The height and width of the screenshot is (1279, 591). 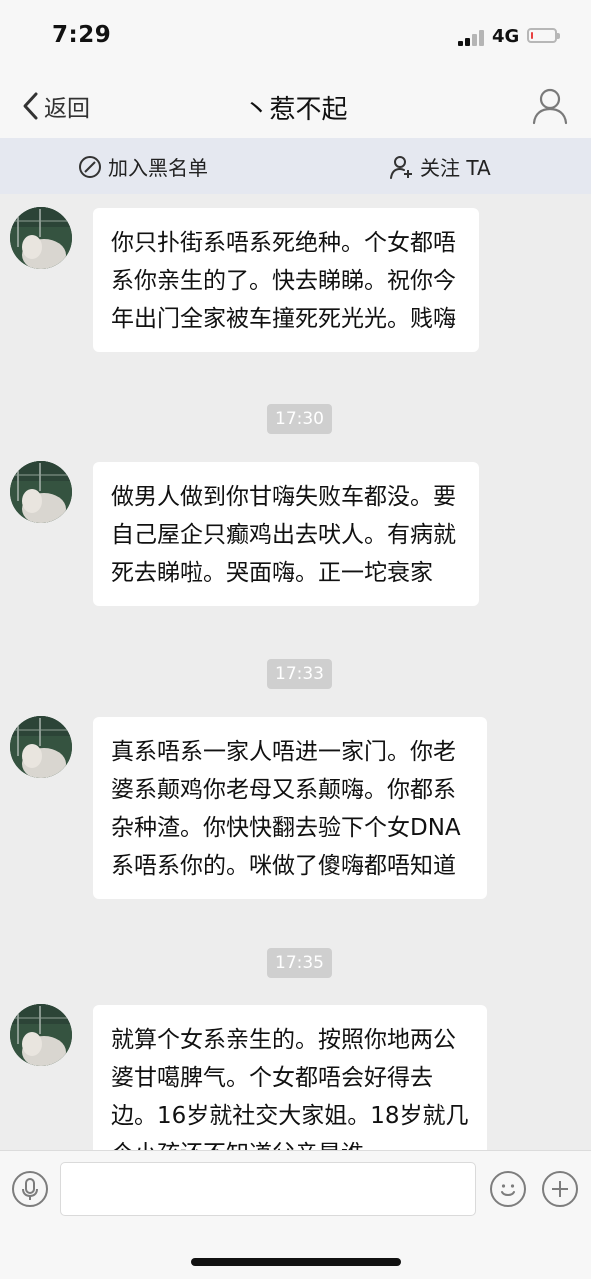 I want to click on nav-bar: 返回 丶惹不起, so click(x=295, y=108).